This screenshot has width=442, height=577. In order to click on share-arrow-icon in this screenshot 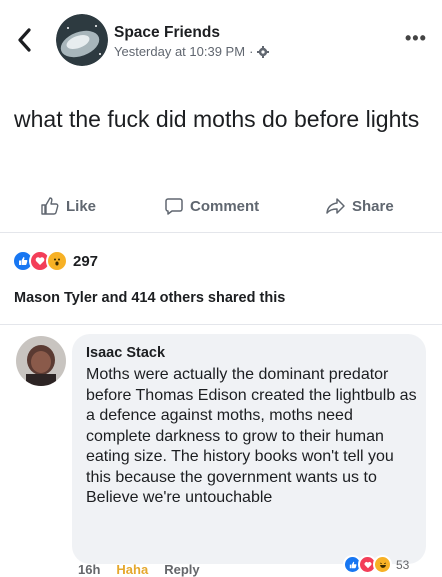, I will do `click(335, 206)`.